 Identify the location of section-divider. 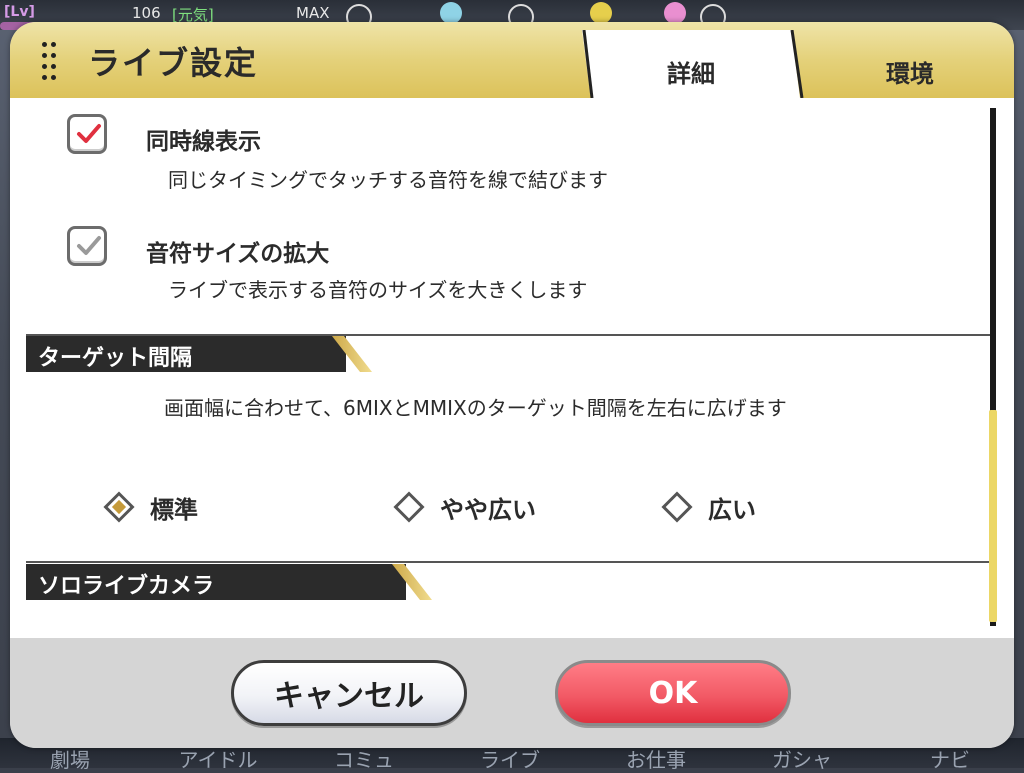
(508, 562).